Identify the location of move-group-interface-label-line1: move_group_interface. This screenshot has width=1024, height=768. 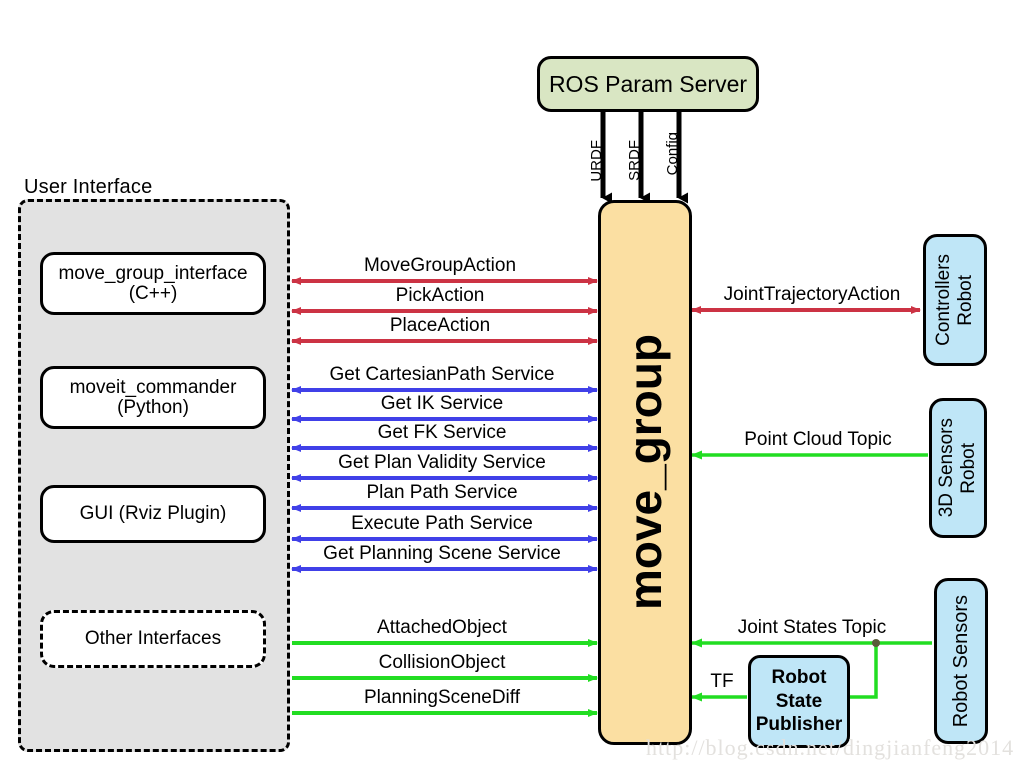
(153, 273).